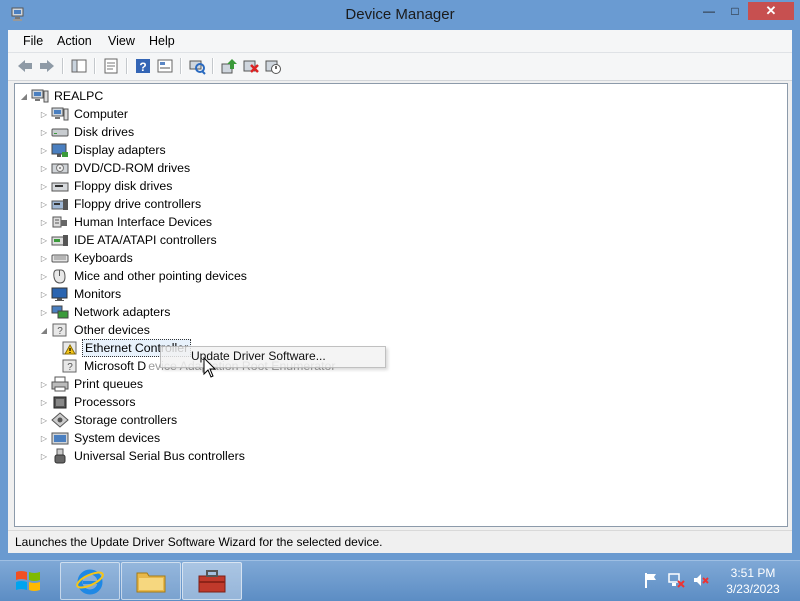  Describe the element at coordinates (735, 11) in the screenshot. I see `maximize-button: □` at that location.